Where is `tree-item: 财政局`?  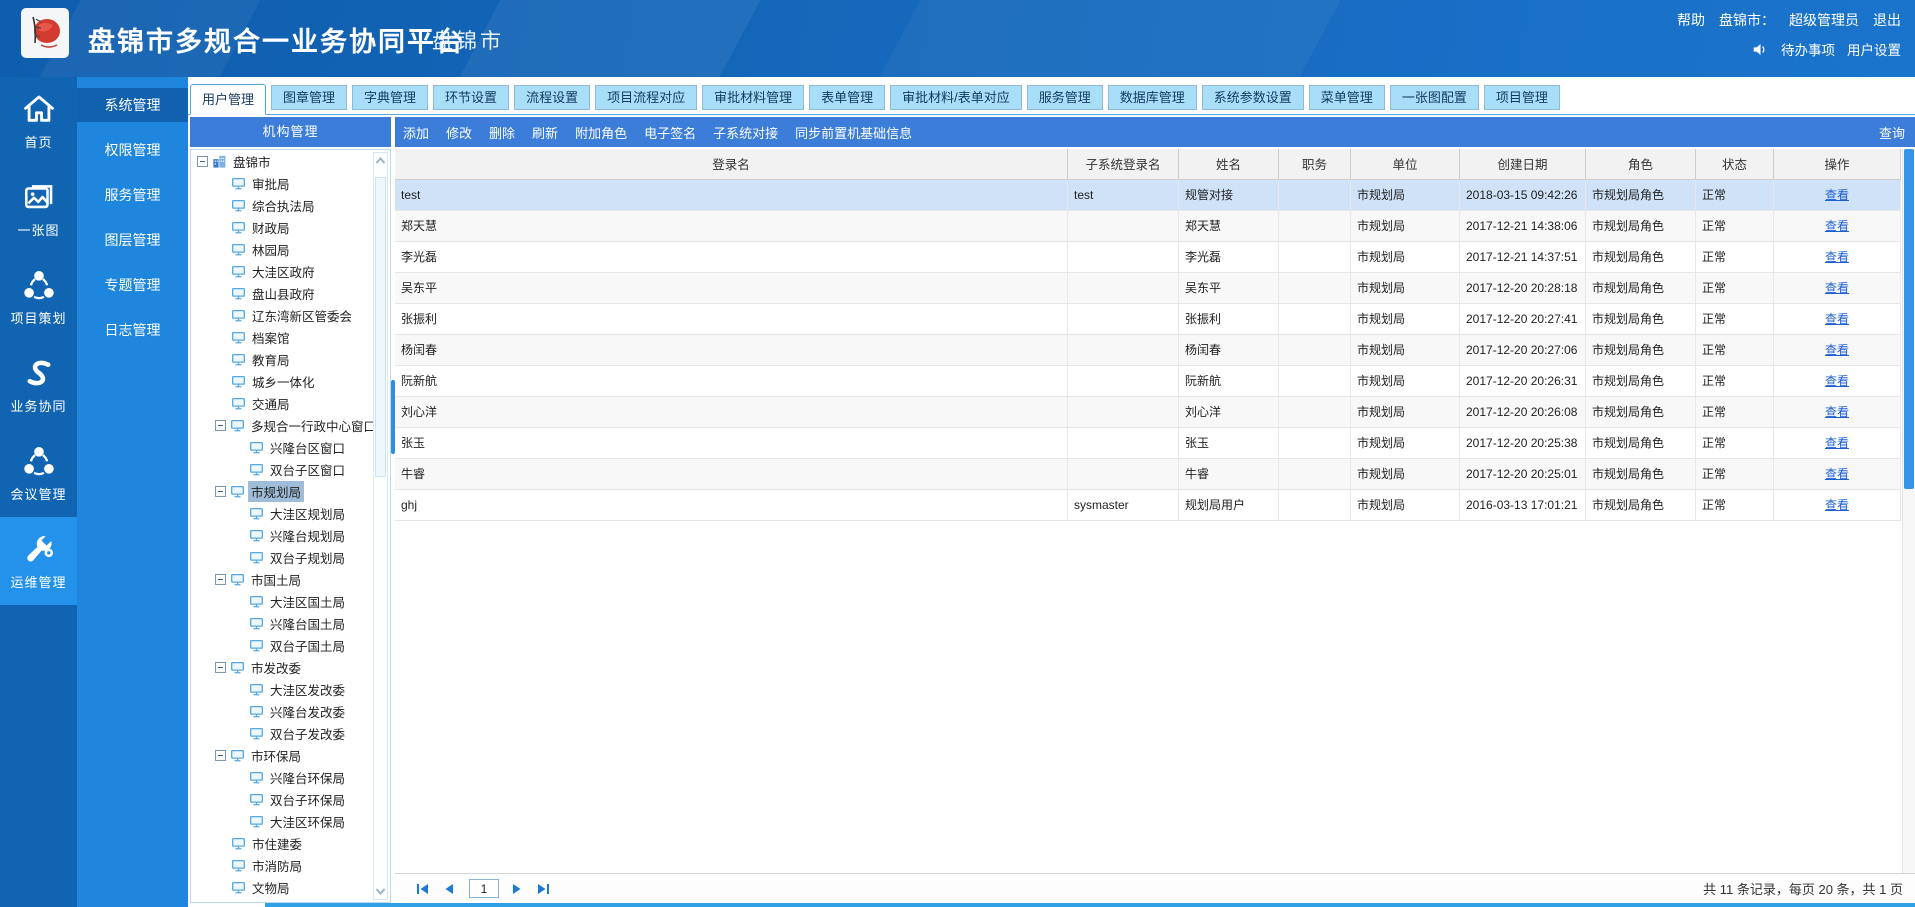 tree-item: 财政局 is located at coordinates (290, 227).